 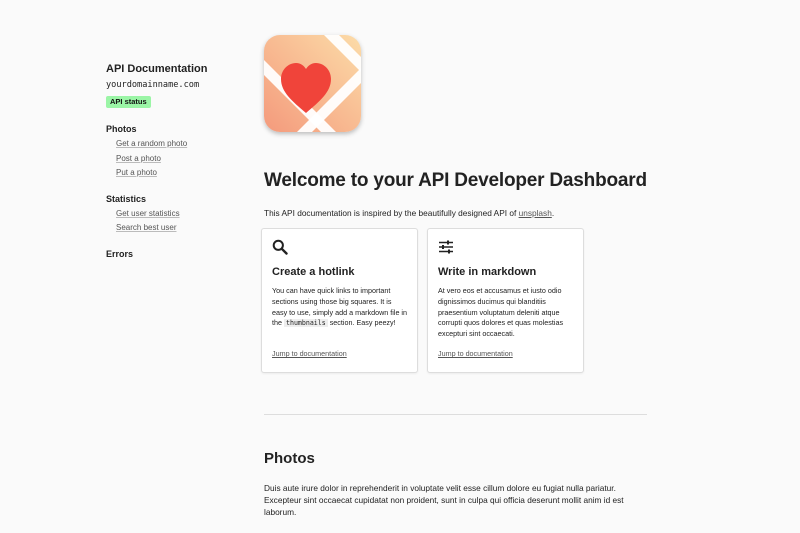 I want to click on intro-suffix: ., so click(x=553, y=213).